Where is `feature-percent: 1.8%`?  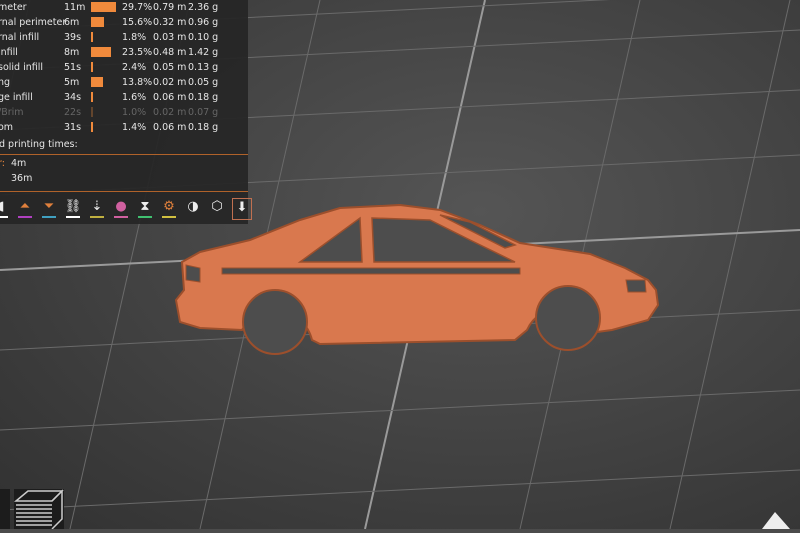 feature-percent: 1.8% is located at coordinates (134, 37).